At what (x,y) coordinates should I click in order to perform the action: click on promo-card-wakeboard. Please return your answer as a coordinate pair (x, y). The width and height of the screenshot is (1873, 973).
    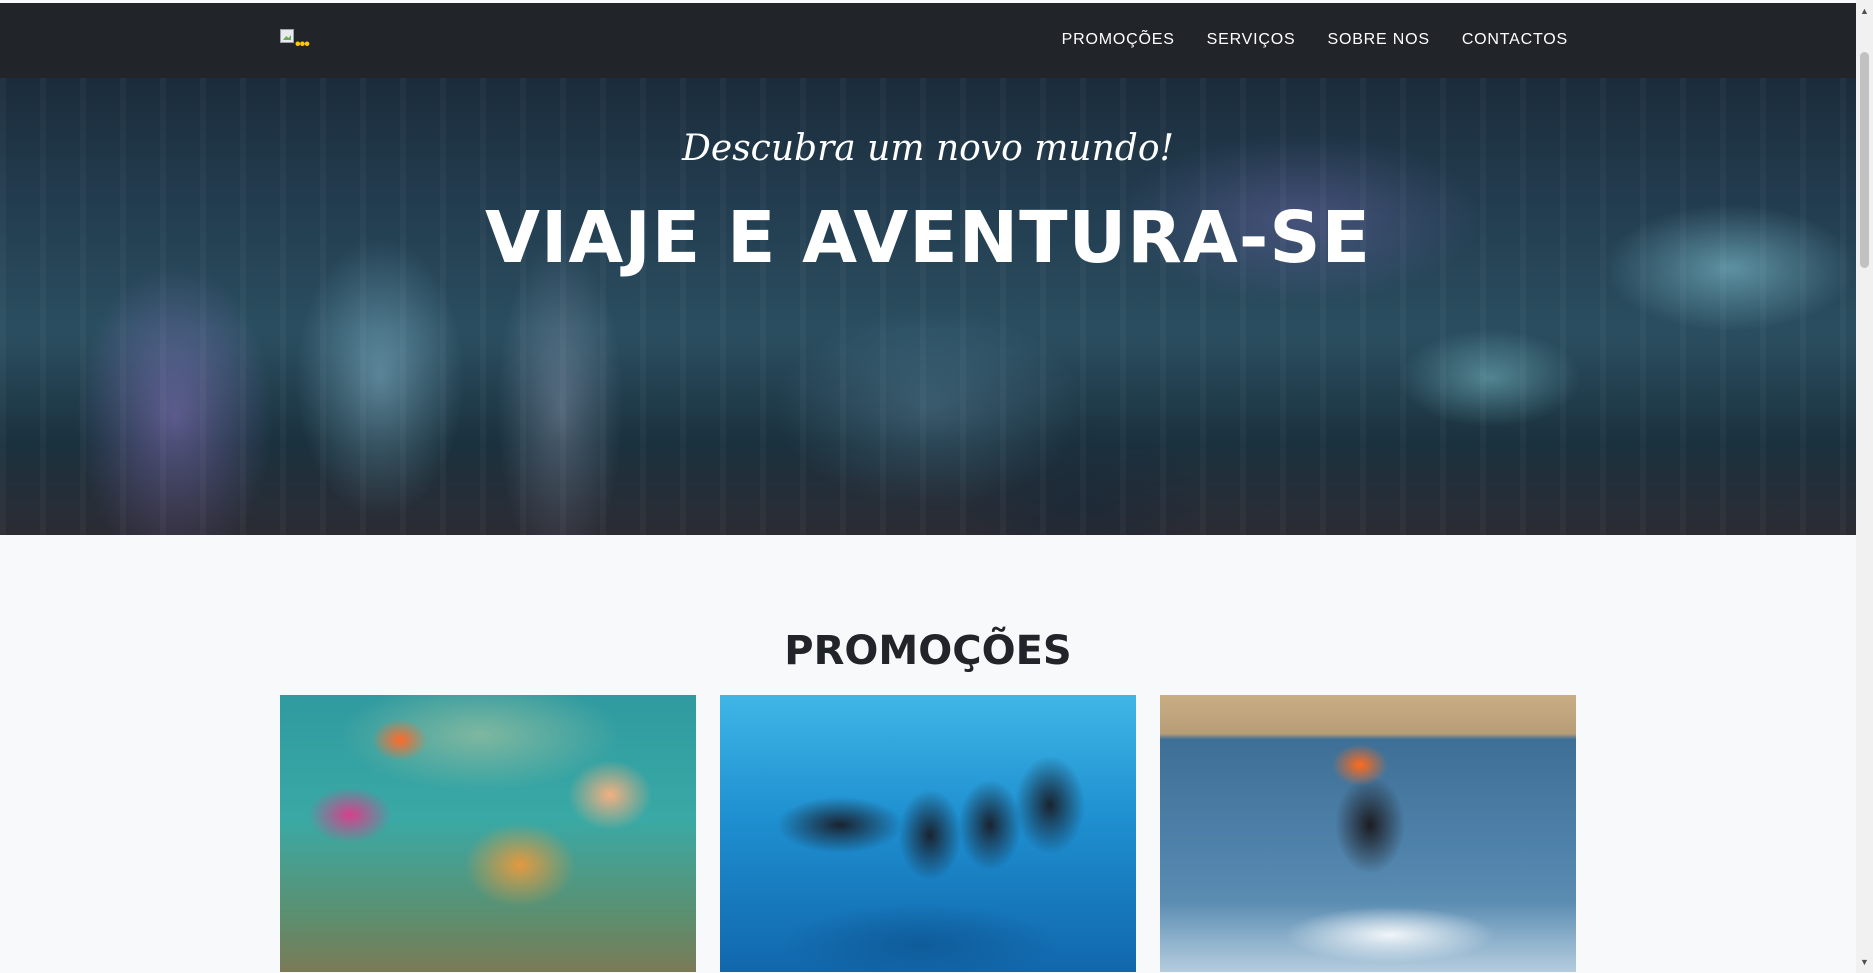
    Looking at the image, I should click on (1368, 833).